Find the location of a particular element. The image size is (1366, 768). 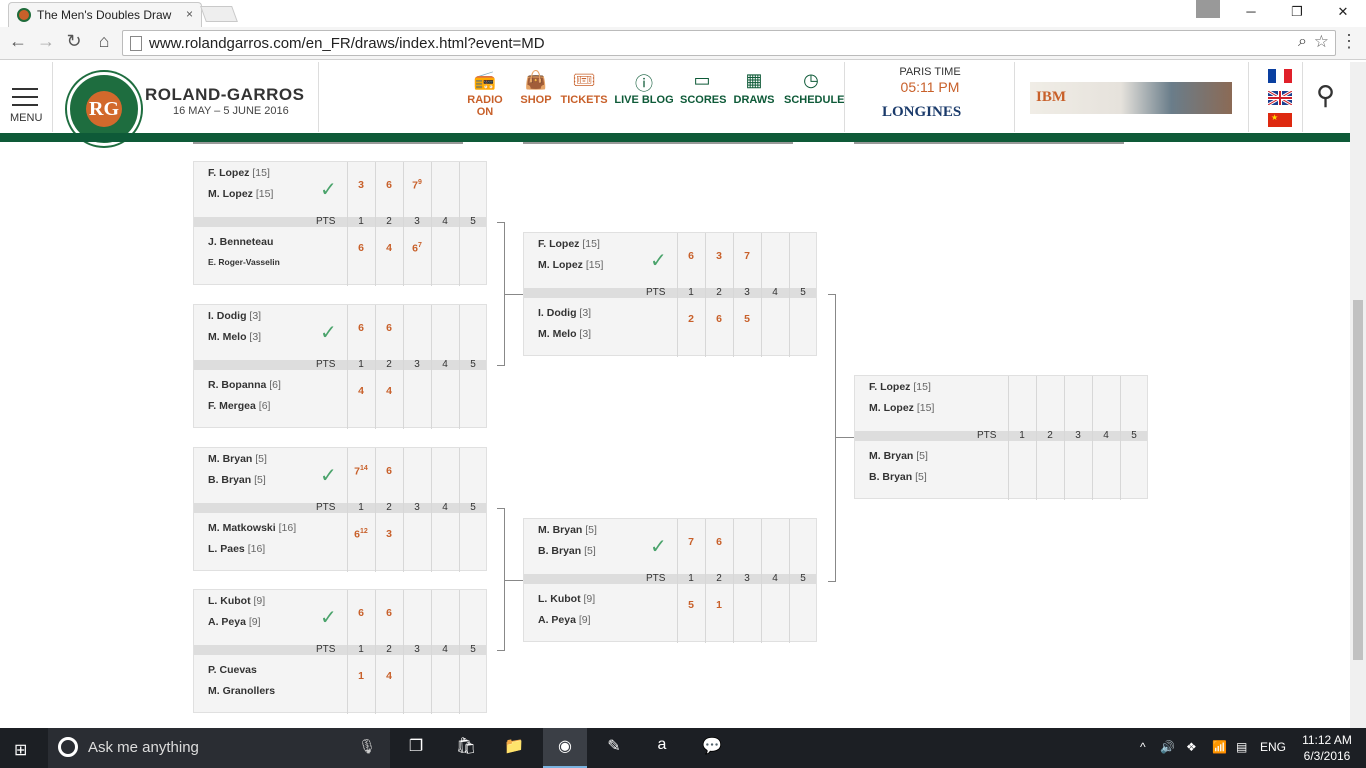

cortana-search-box: Ask me anything 🎙 is located at coordinates (219, 748).